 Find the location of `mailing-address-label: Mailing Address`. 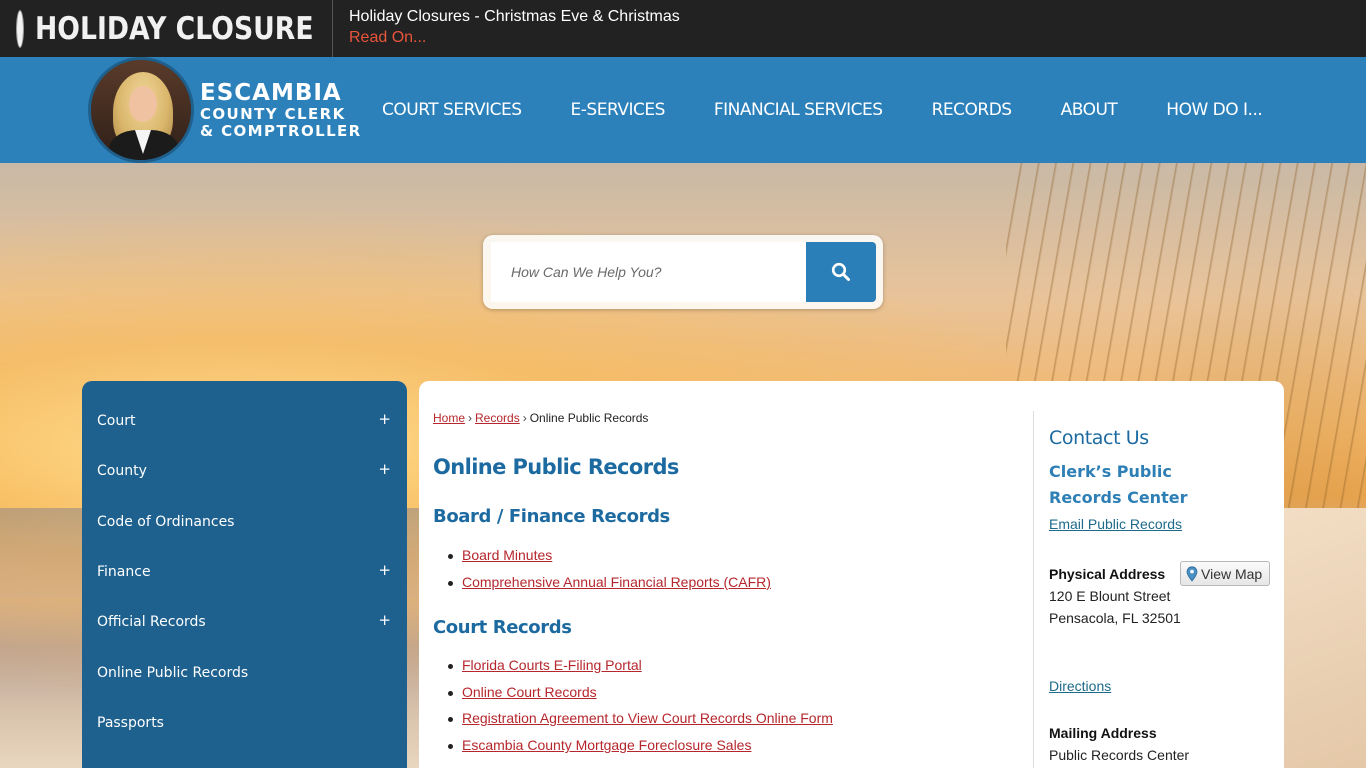

mailing-address-label: Mailing Address is located at coordinates (1103, 733).